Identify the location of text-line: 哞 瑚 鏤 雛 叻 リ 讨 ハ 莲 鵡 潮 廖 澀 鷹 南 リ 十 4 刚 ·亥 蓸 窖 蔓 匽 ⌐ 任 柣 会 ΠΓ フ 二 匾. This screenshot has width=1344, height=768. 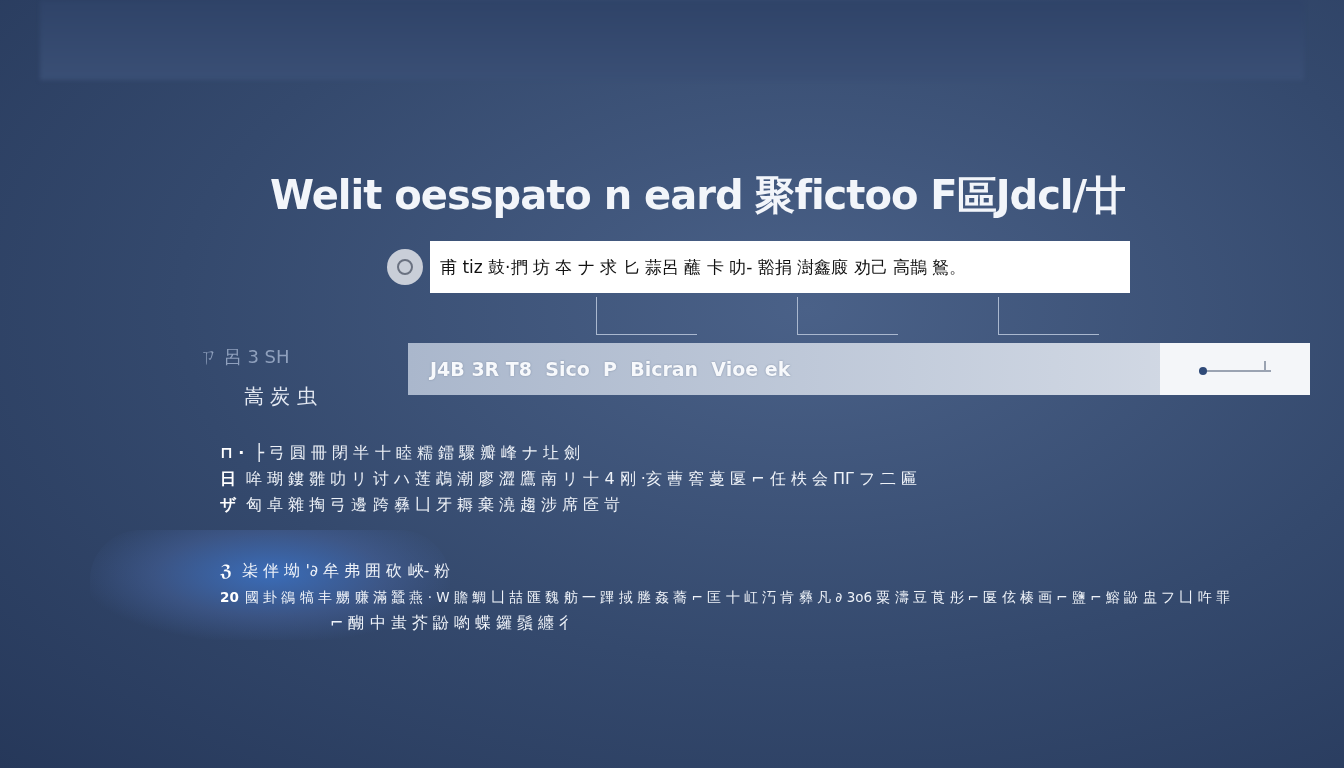
(582, 479).